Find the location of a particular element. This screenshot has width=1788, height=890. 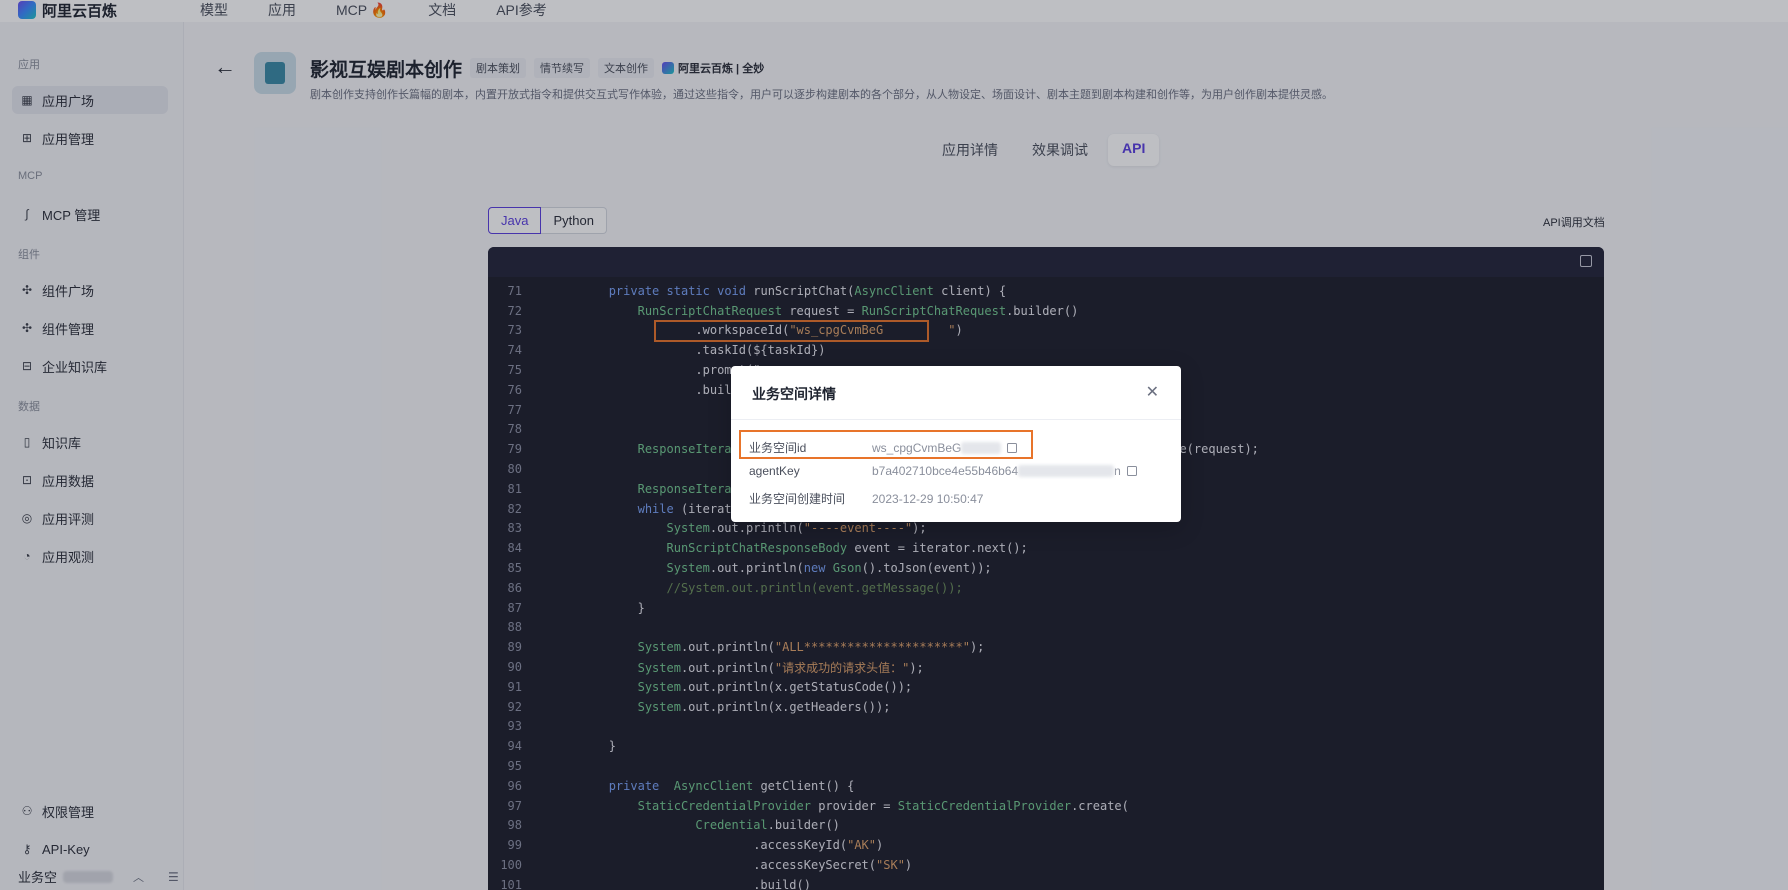

modal-row-label: agentKey is located at coordinates (774, 471).